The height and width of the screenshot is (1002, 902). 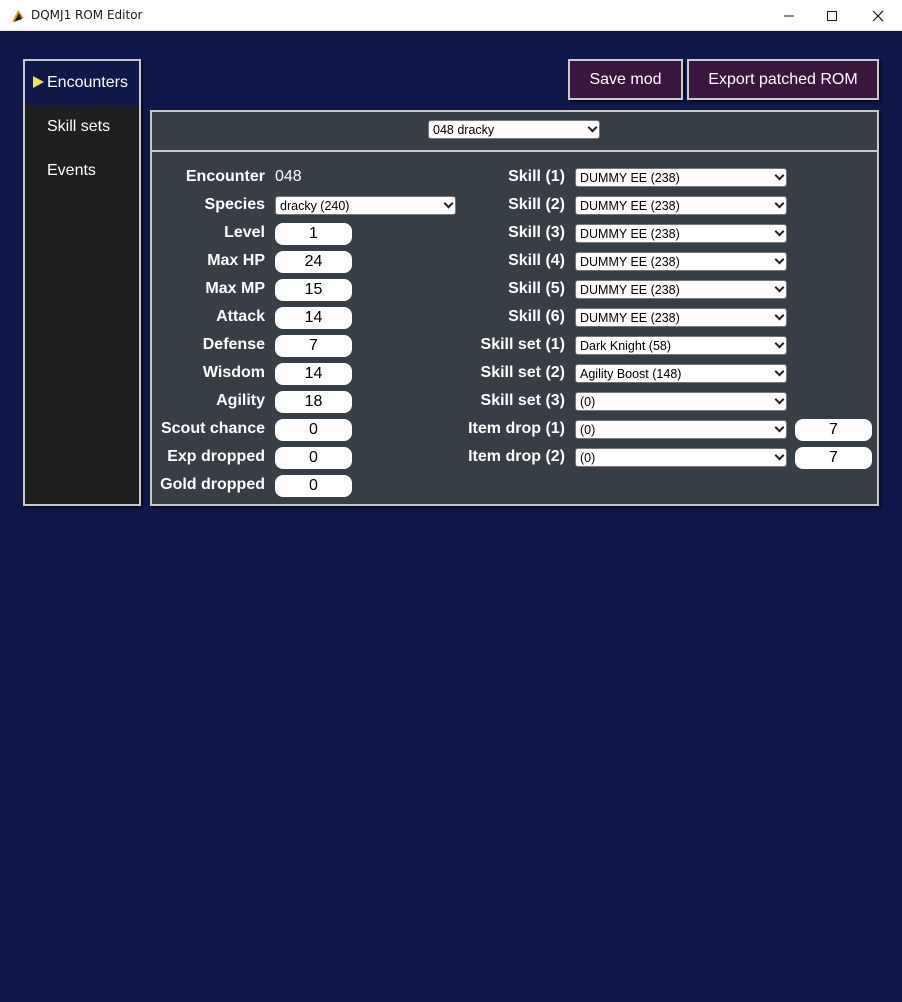 I want to click on skill-set-3-value: (0), so click(x=588, y=402).